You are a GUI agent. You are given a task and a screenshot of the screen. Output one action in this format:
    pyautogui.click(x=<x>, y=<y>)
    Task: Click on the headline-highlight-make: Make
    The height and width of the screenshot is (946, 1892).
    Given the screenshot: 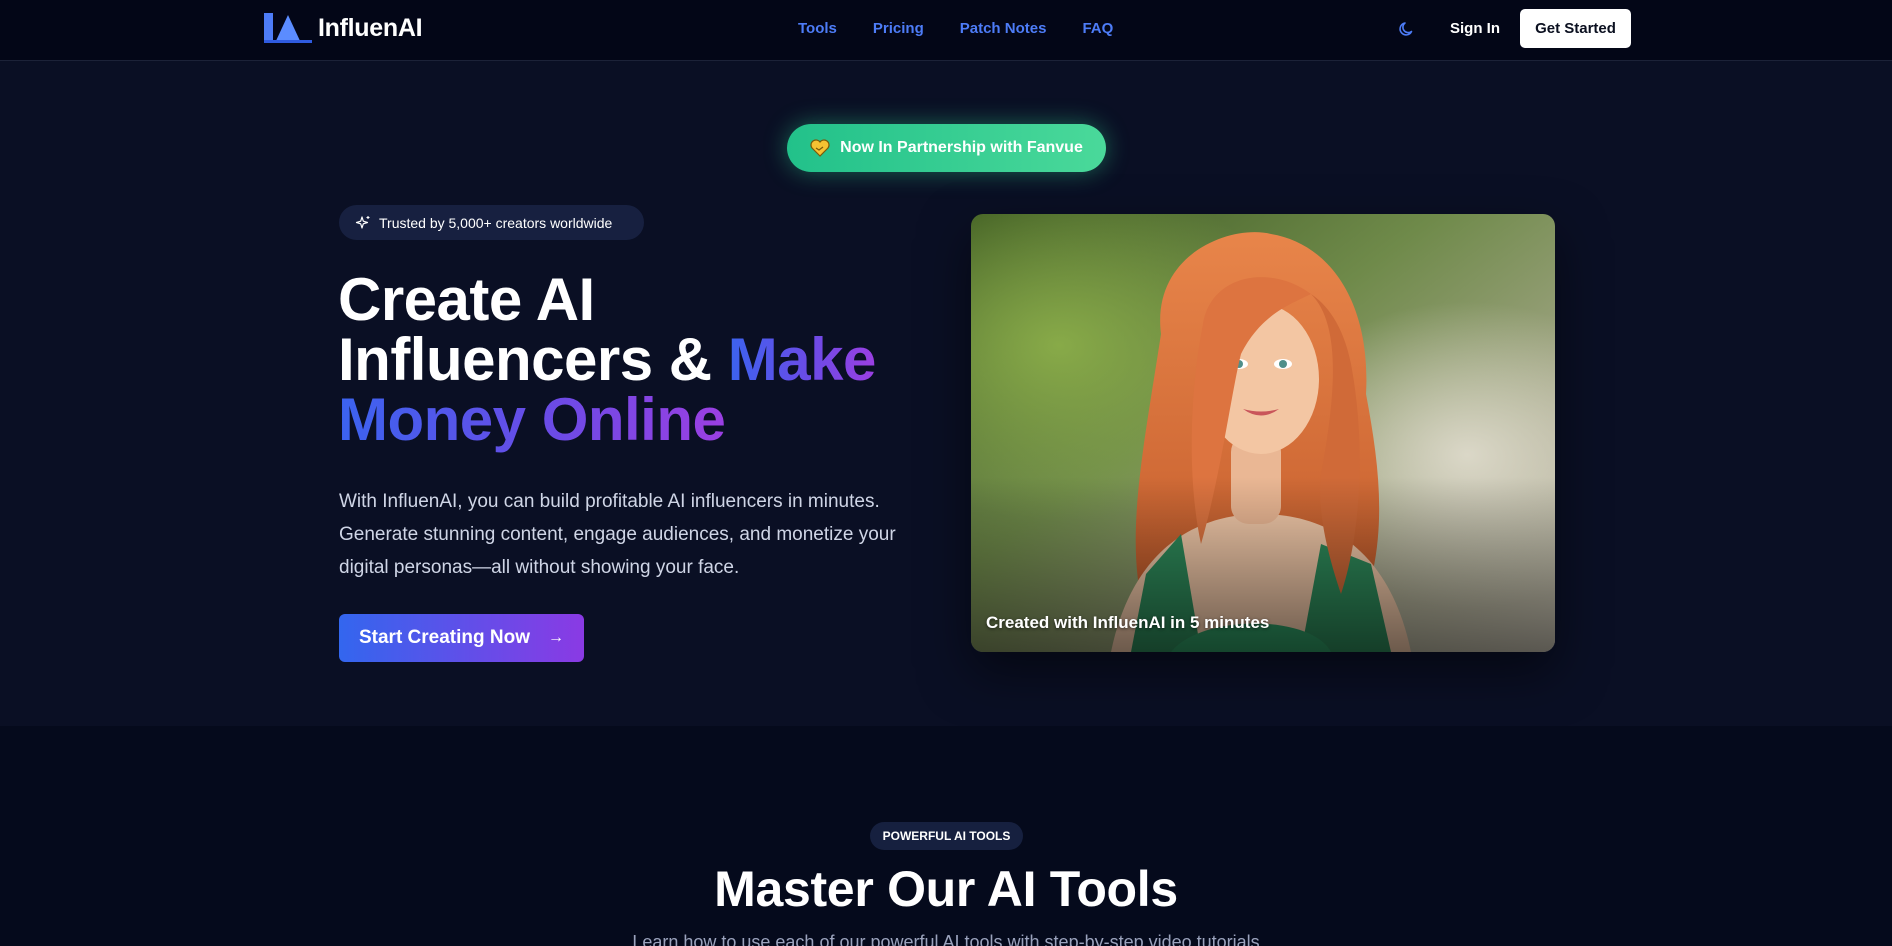 What is the action you would take?
    pyautogui.click(x=802, y=359)
    